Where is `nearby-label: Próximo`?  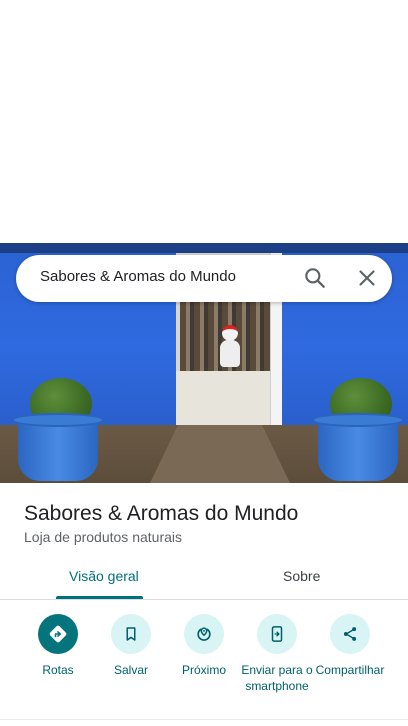 nearby-label: Próximo is located at coordinates (203, 670).